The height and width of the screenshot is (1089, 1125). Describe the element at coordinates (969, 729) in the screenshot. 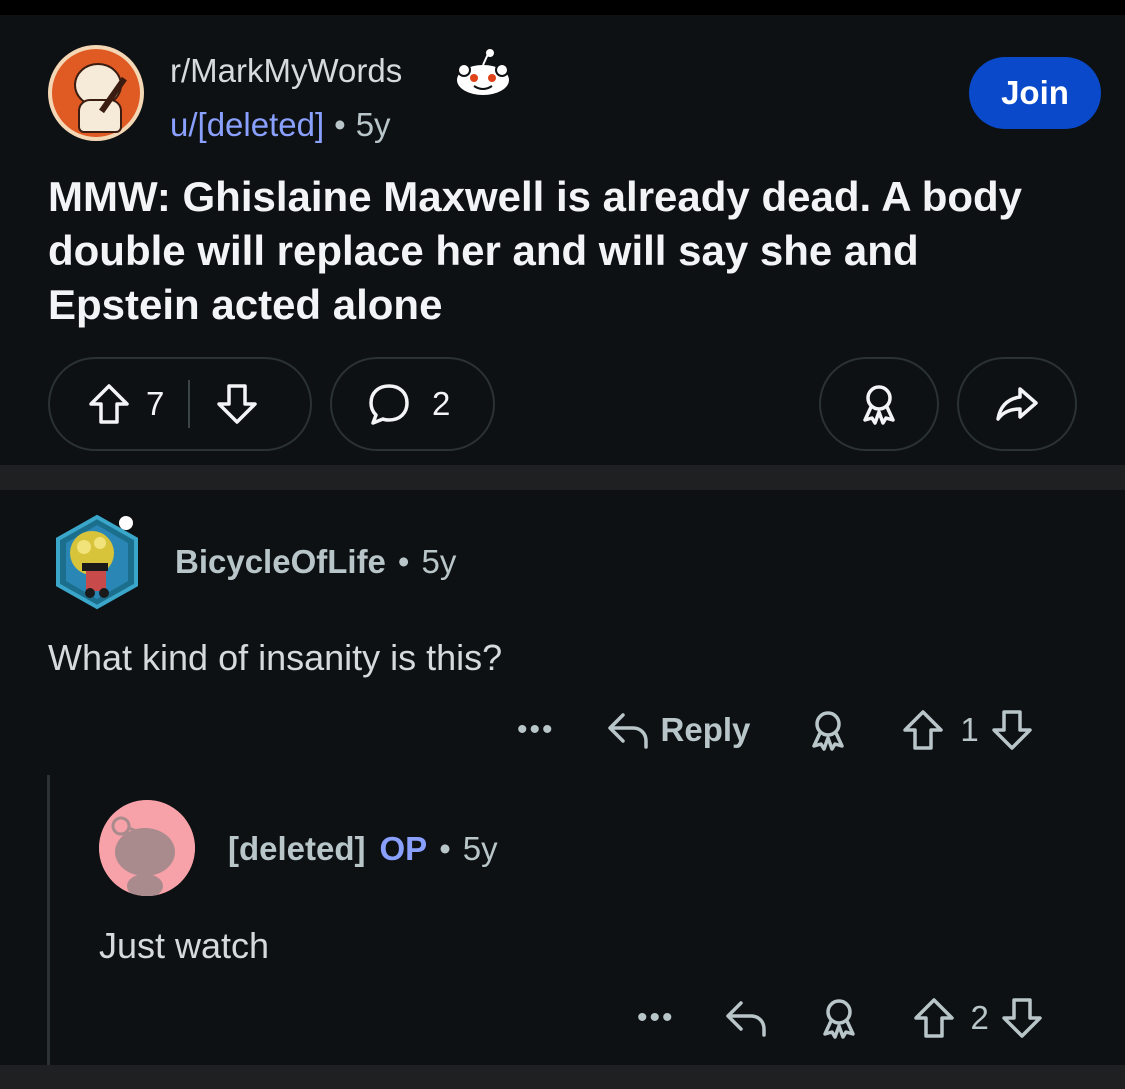

I see `comment-score: 1` at that location.